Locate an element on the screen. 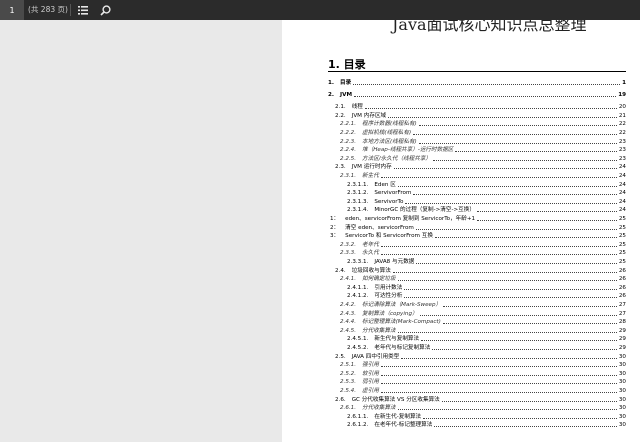  current-page-number: 1 is located at coordinates (12, 10).